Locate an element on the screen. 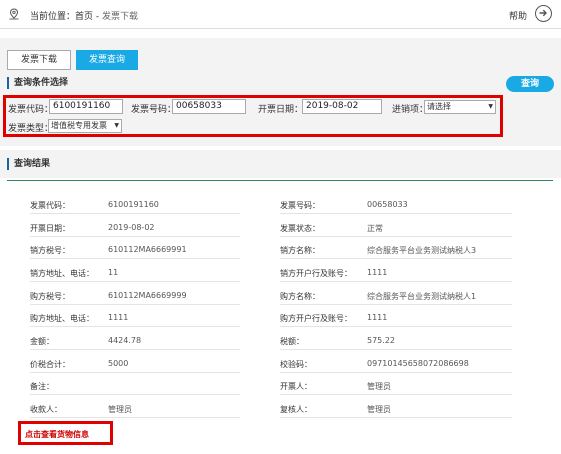 Image resolution: width=561 pixels, height=454 pixels. result-left-value: 610112MA6669991 is located at coordinates (147, 249).